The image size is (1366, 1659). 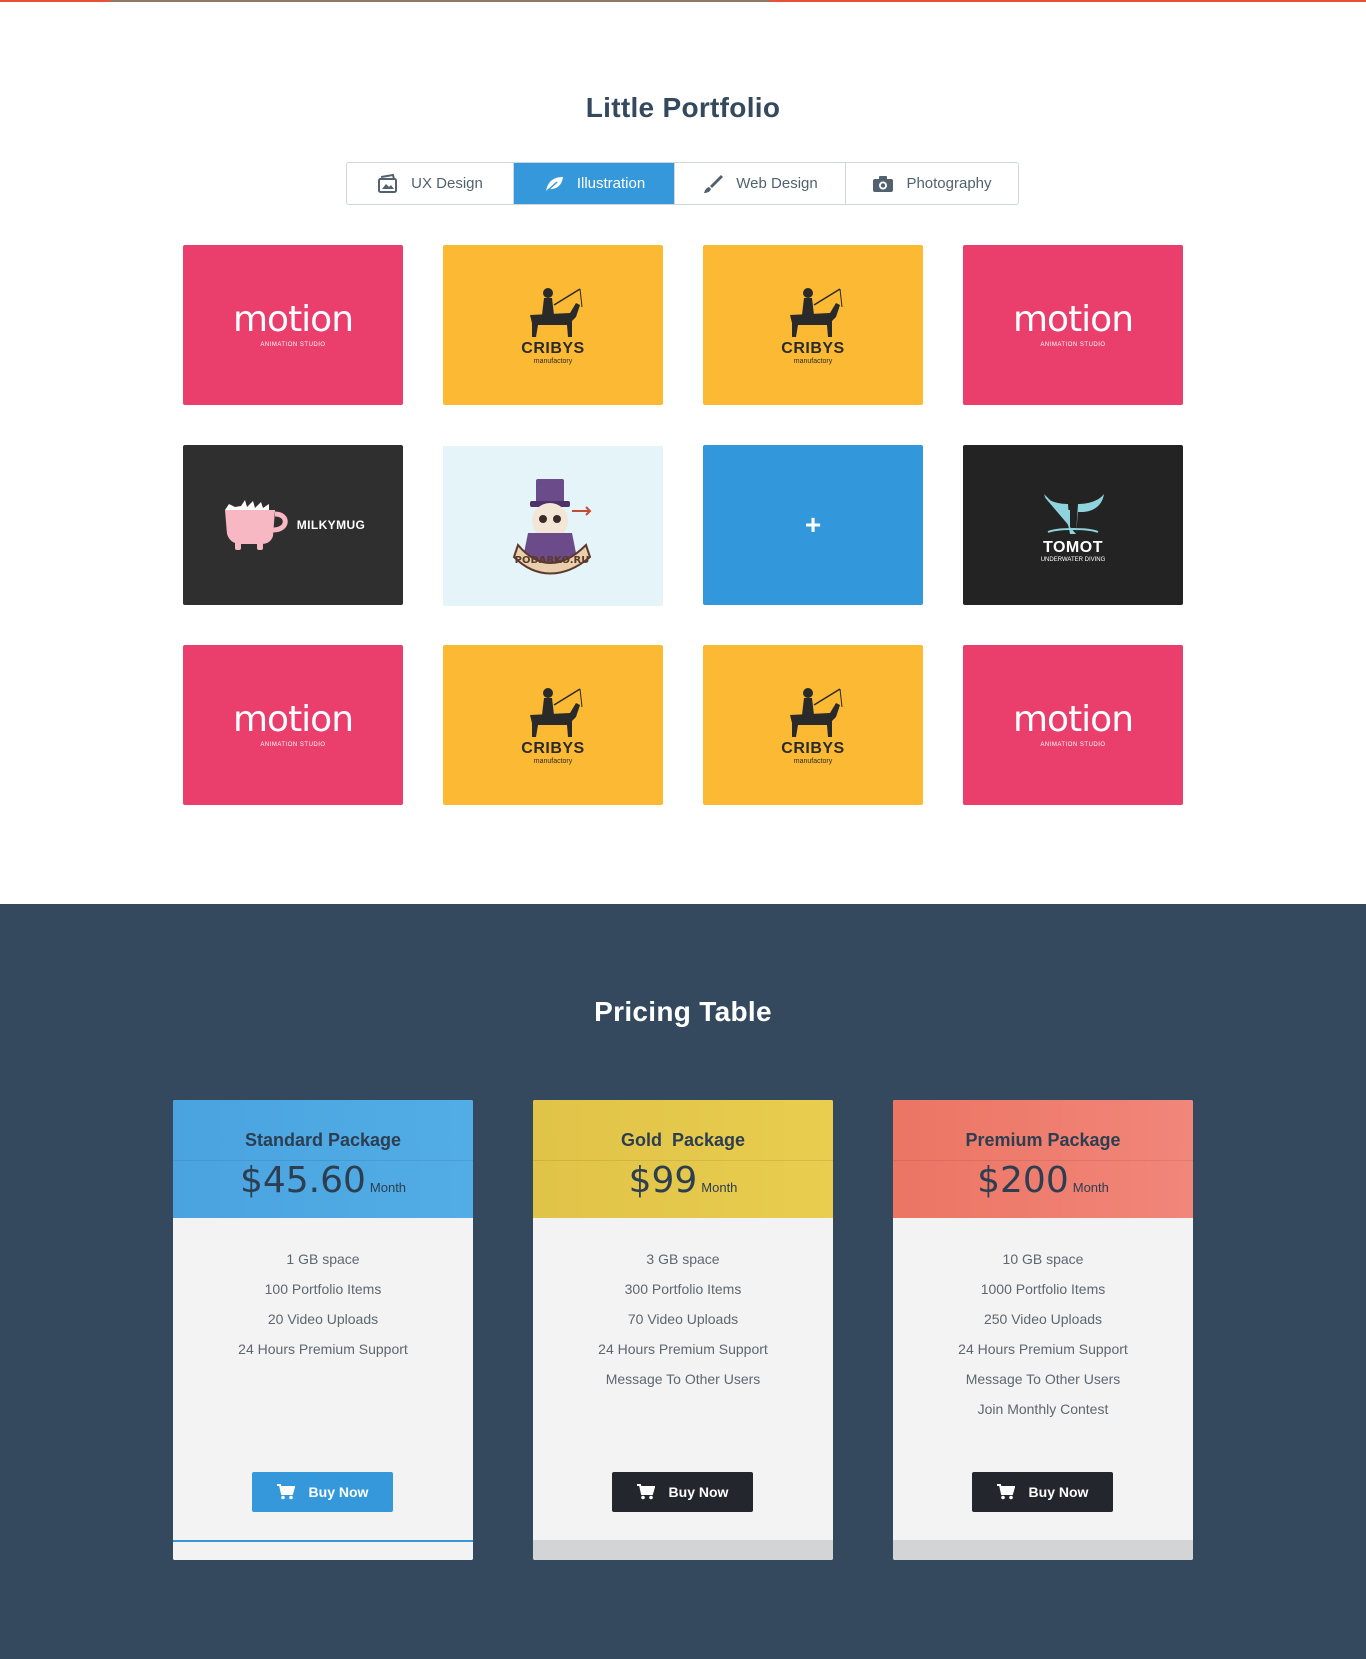 I want to click on card-header: Standard Package $45.60 Month, so click(x=323, y=1159).